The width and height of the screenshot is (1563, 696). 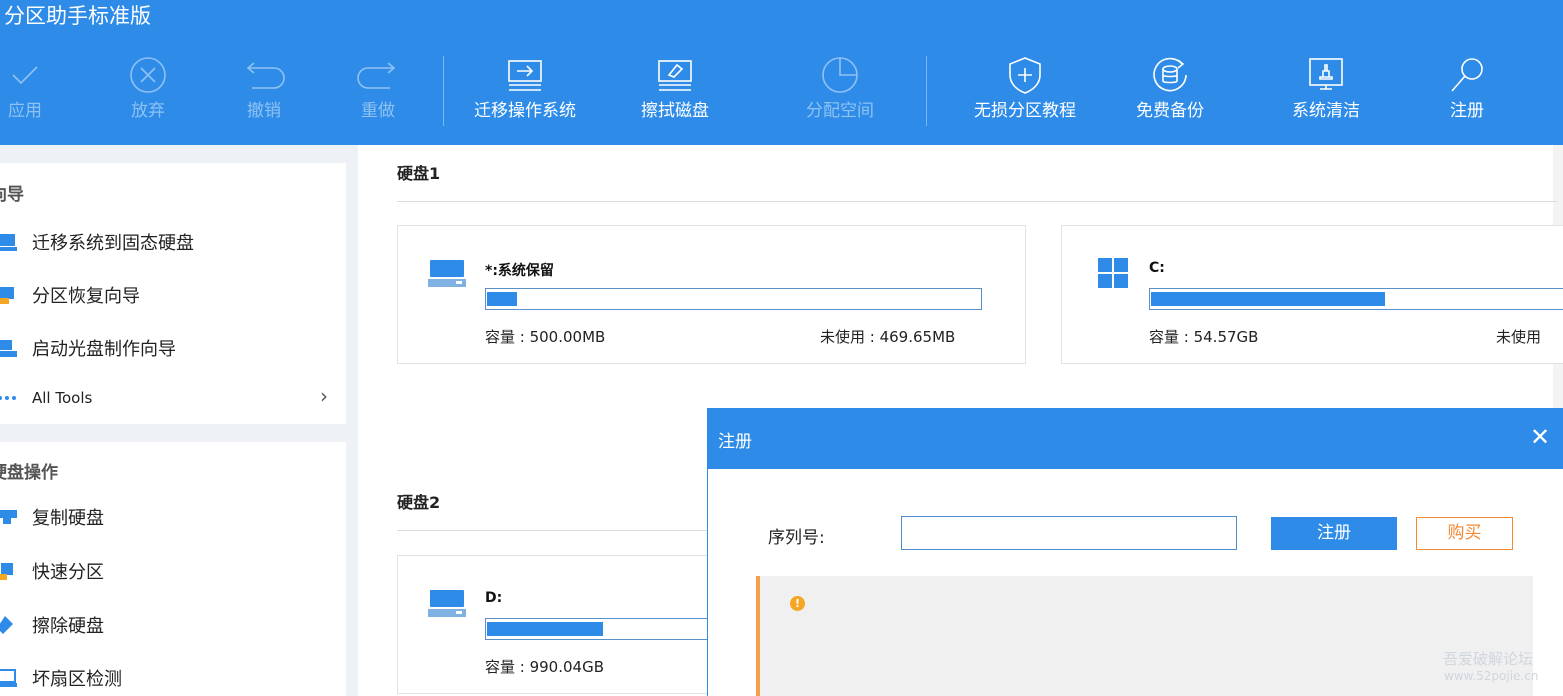 What do you see at coordinates (9, 348) in the screenshot?
I see `bootable-disc-icon` at bounding box center [9, 348].